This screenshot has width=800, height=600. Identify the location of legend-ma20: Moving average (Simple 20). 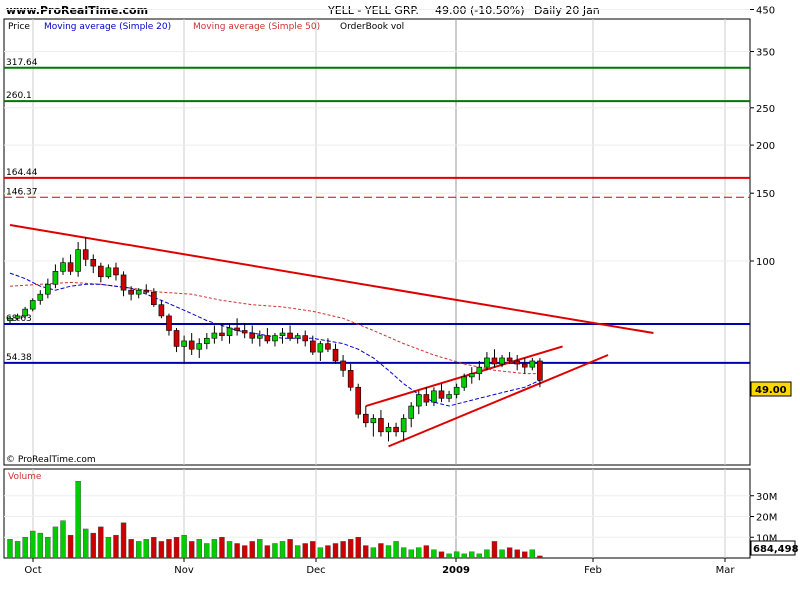
(107, 27).